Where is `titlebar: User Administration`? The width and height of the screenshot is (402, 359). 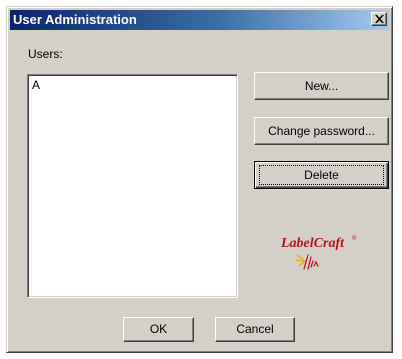
titlebar: User Administration is located at coordinates (199, 20).